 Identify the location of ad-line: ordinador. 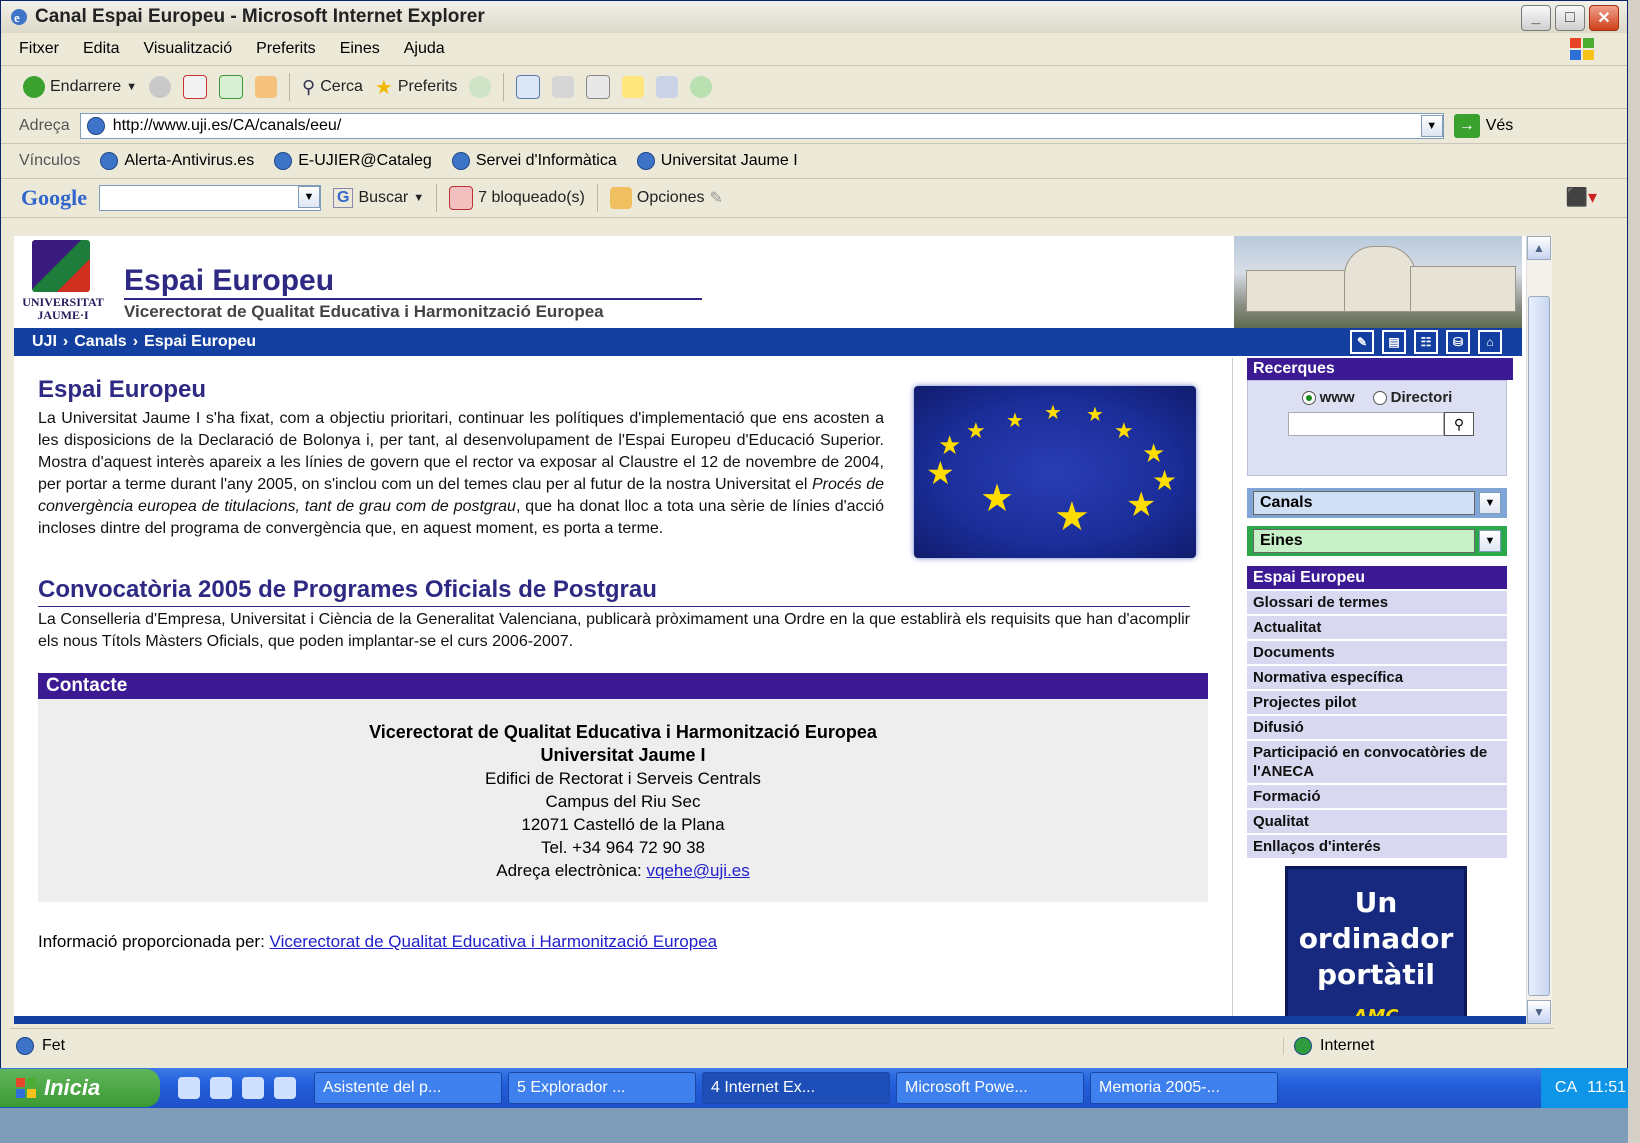
(1376, 938).